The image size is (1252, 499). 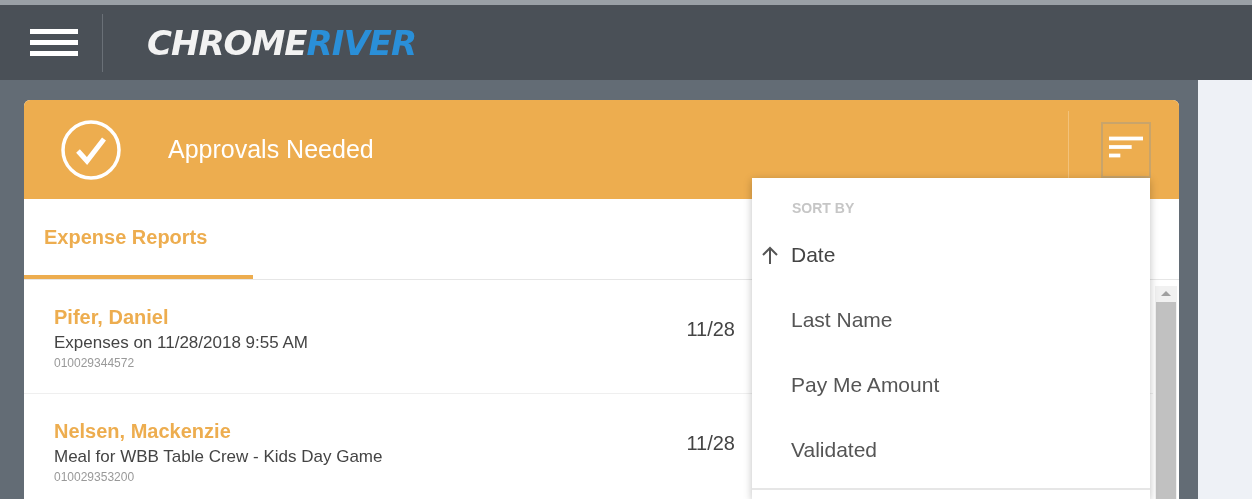 I want to click on menu-heading: SORT BY, so click(x=824, y=208).